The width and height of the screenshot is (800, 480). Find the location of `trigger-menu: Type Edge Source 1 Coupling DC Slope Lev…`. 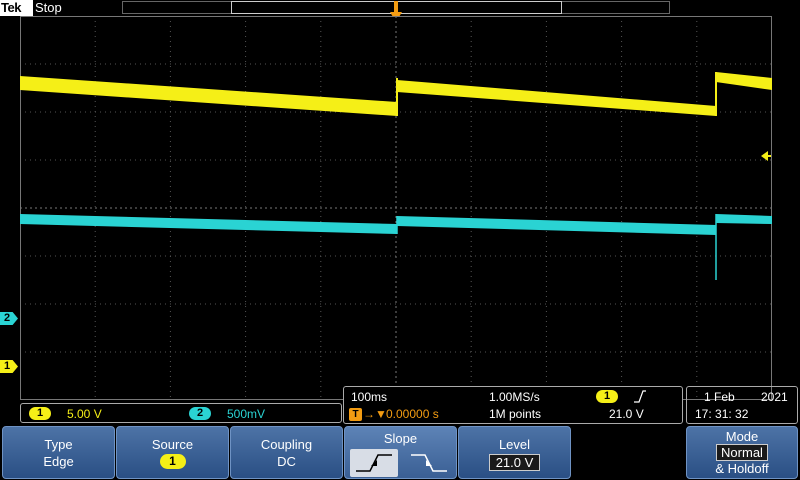

trigger-menu: Type Edge Source 1 Coupling DC Slope Lev… is located at coordinates (400, 452).